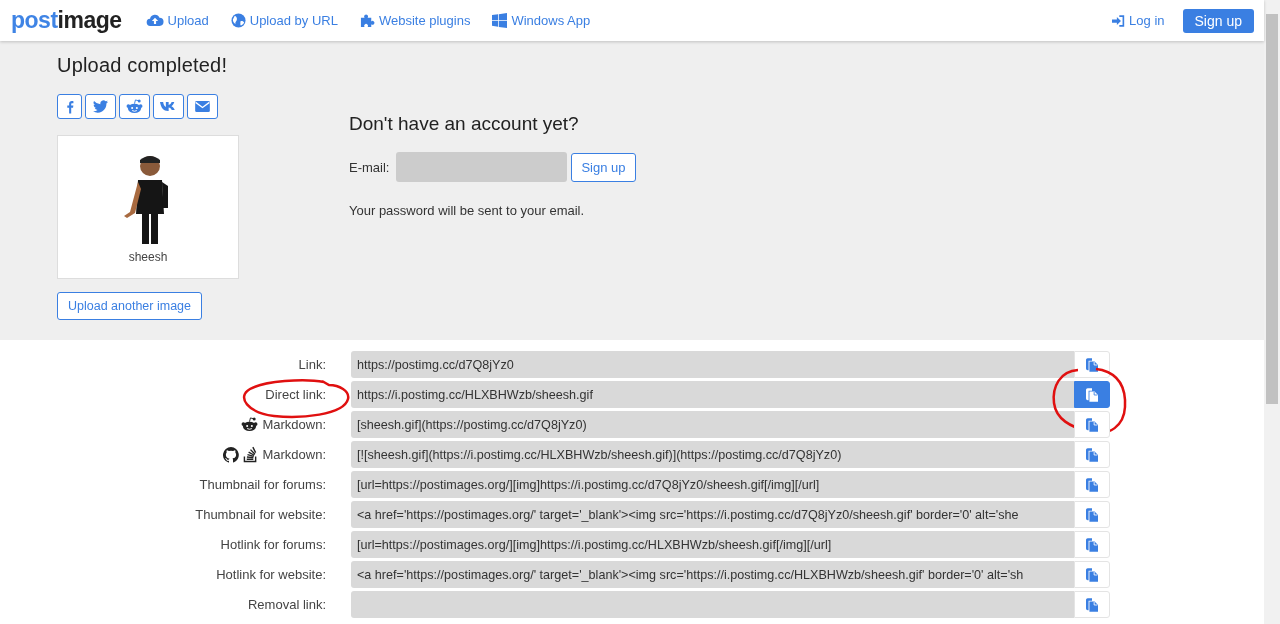 The height and width of the screenshot is (624, 1280). What do you see at coordinates (712, 604) in the screenshot?
I see `link-field` at bounding box center [712, 604].